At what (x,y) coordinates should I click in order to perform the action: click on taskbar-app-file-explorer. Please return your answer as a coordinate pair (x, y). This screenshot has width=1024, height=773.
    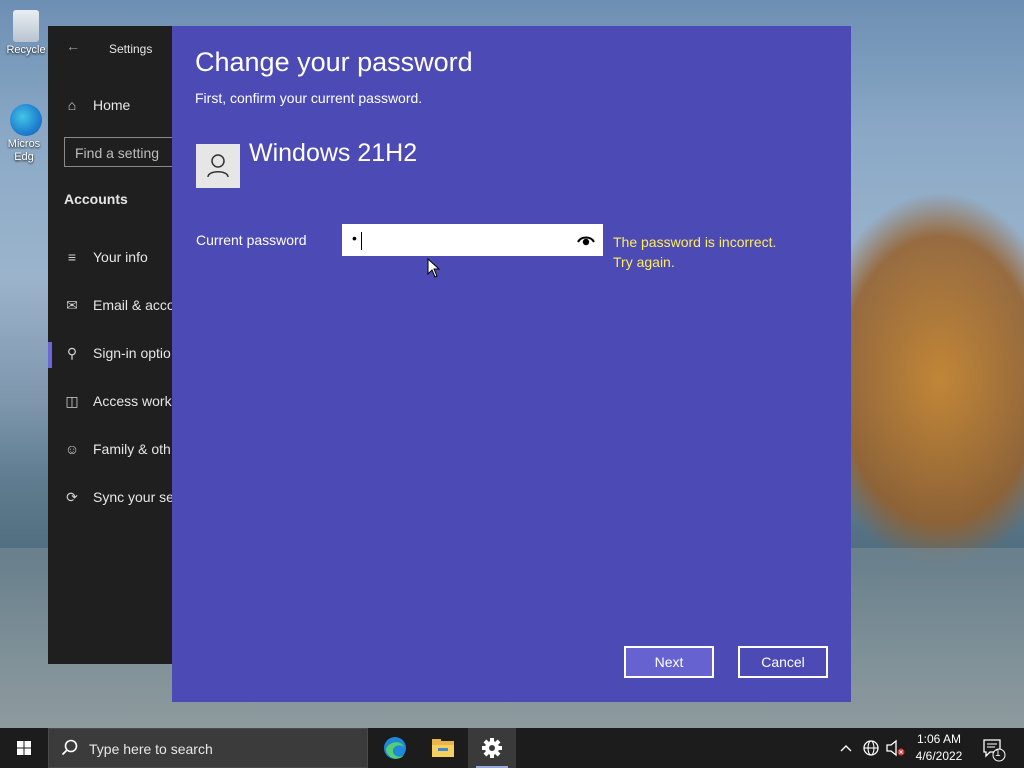
    Looking at the image, I should click on (443, 748).